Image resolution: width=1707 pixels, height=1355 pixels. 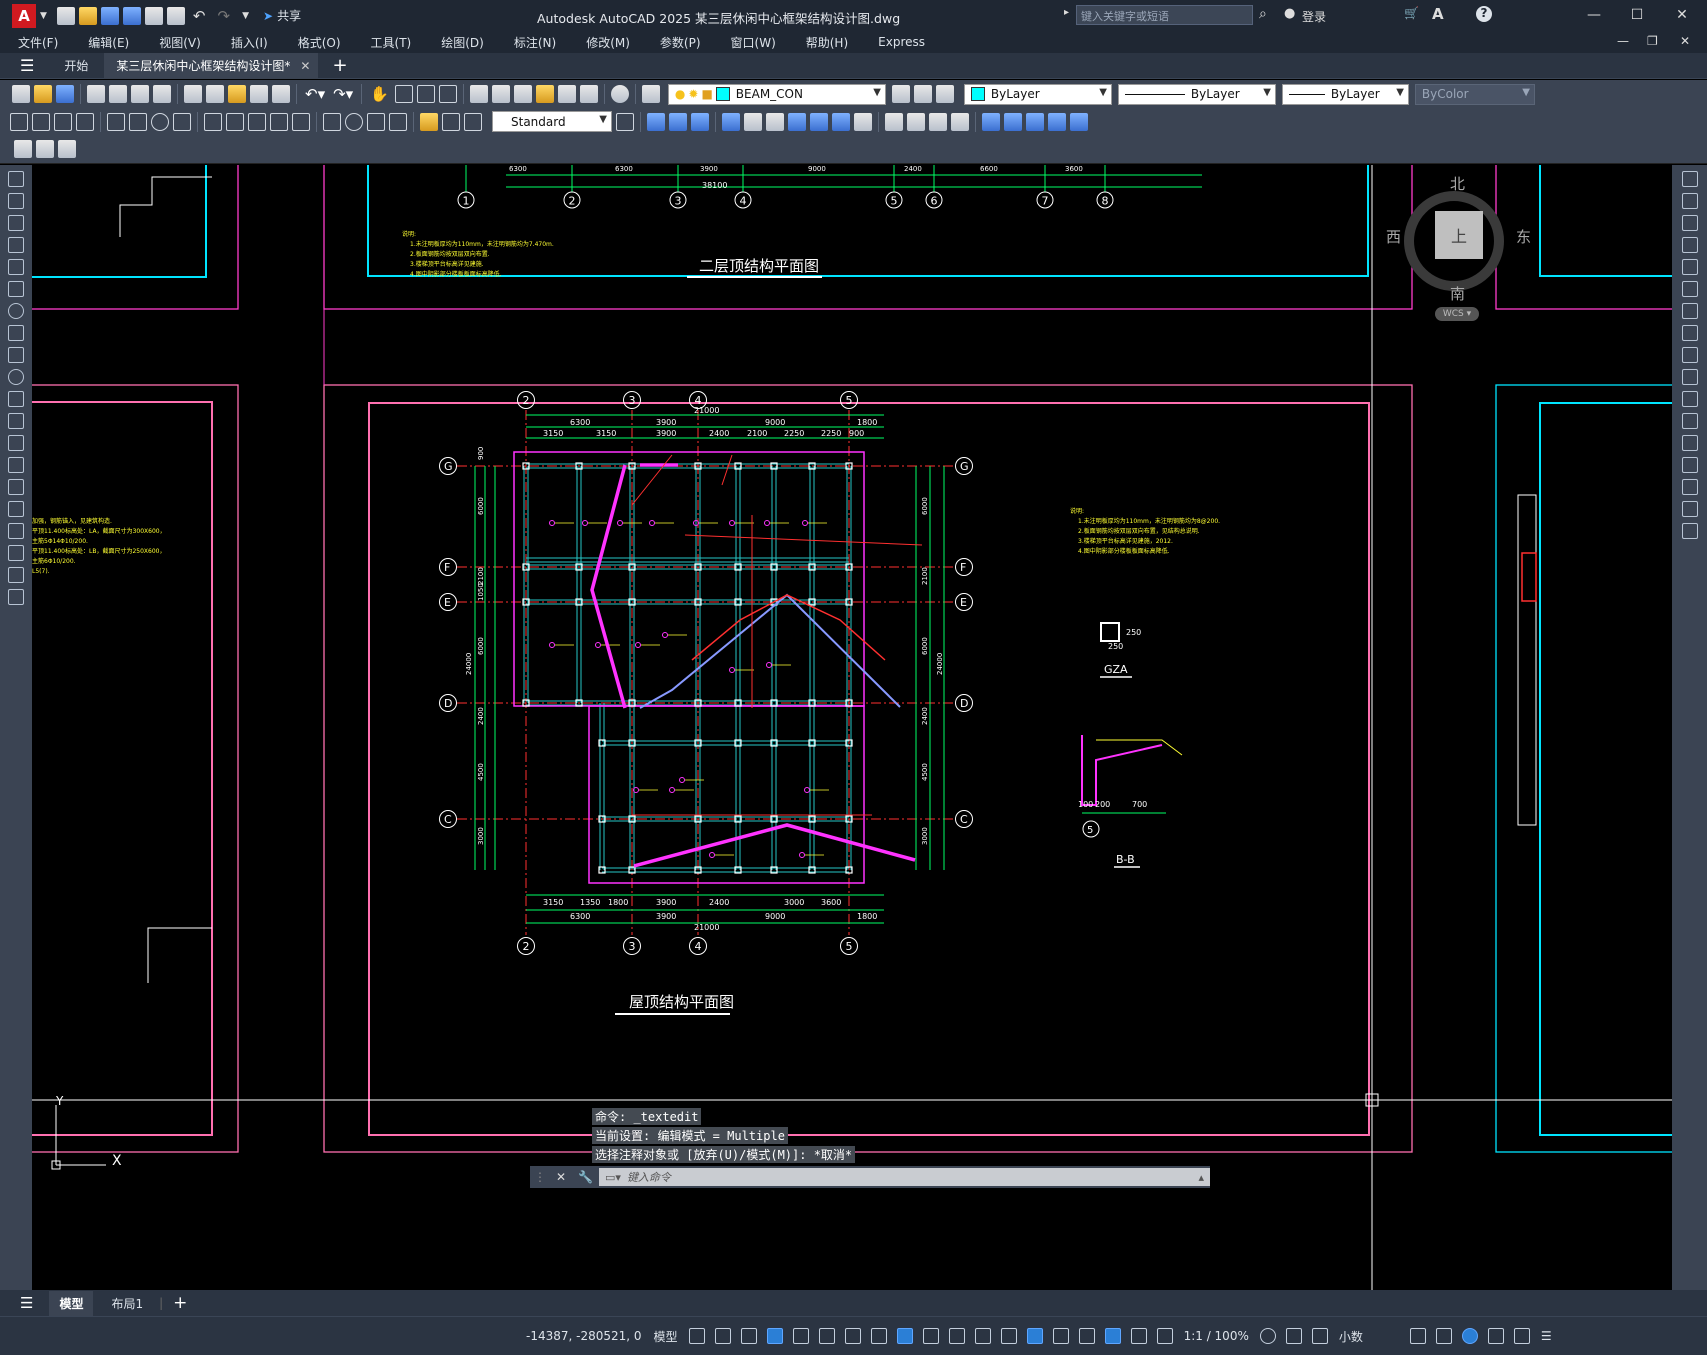 I want to click on autocad-logo: A, so click(x=24, y=15).